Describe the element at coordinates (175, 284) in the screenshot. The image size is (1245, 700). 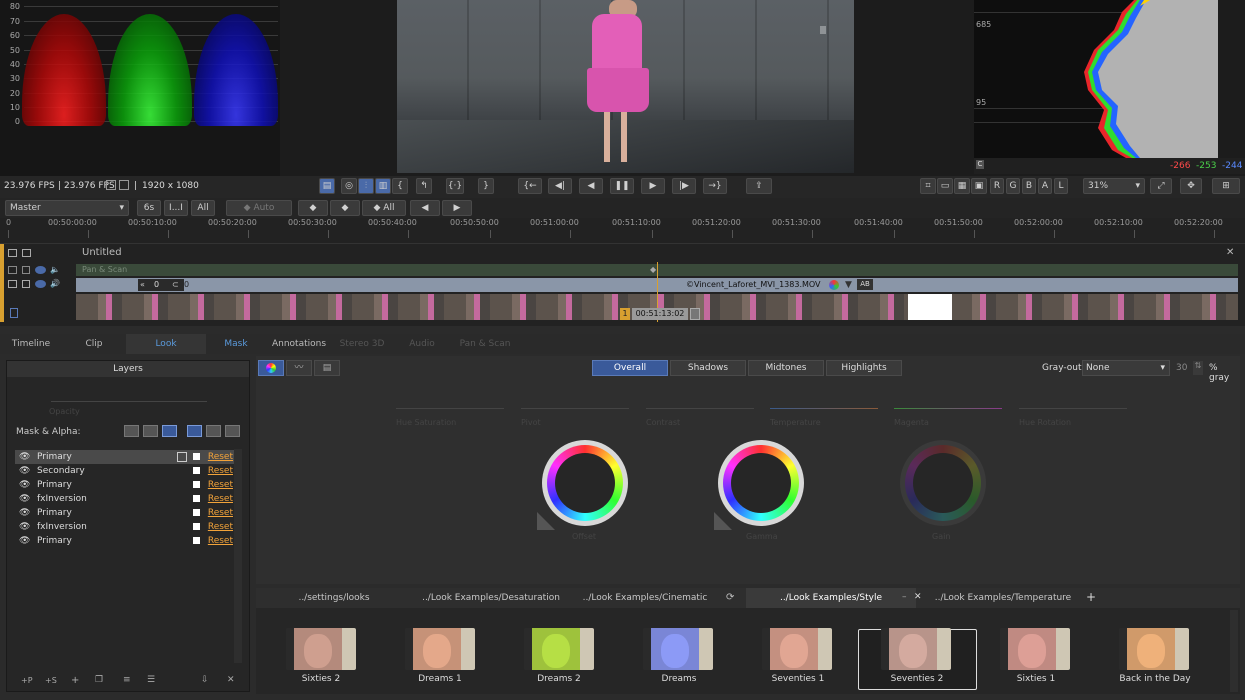
I see `link-icon: ⊂` at that location.